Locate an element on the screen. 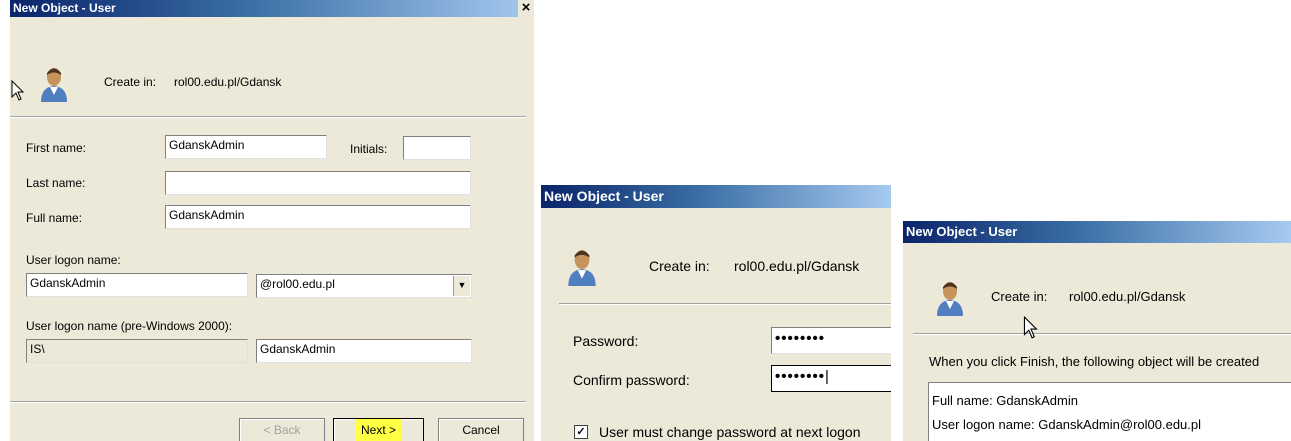 The height and width of the screenshot is (441, 1291). cancel-button: Cancel is located at coordinates (481, 429).